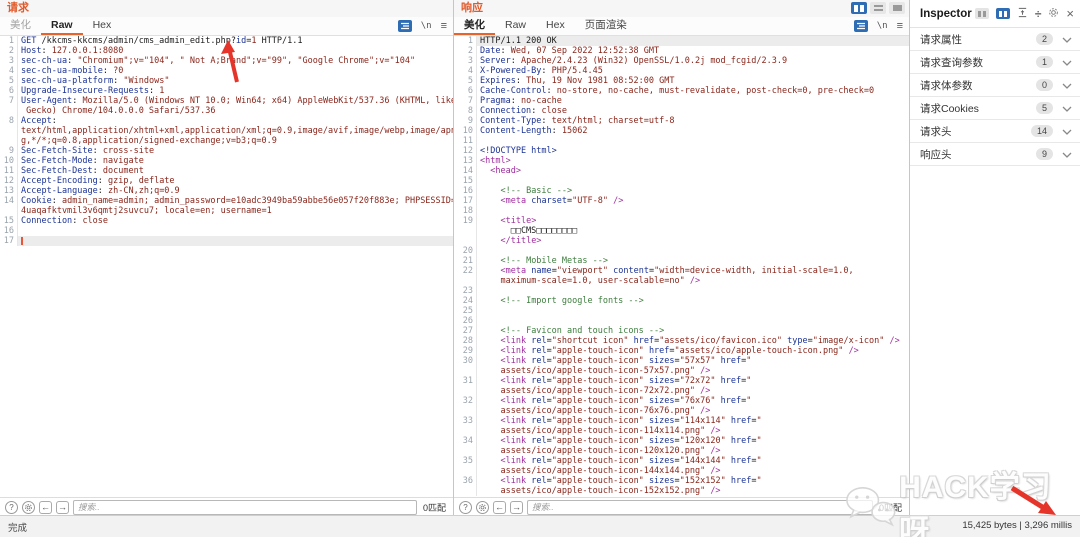 This screenshot has height=537, width=1080. I want to click on code-row: □□CMS□□□□□□□□, so click(681, 231).